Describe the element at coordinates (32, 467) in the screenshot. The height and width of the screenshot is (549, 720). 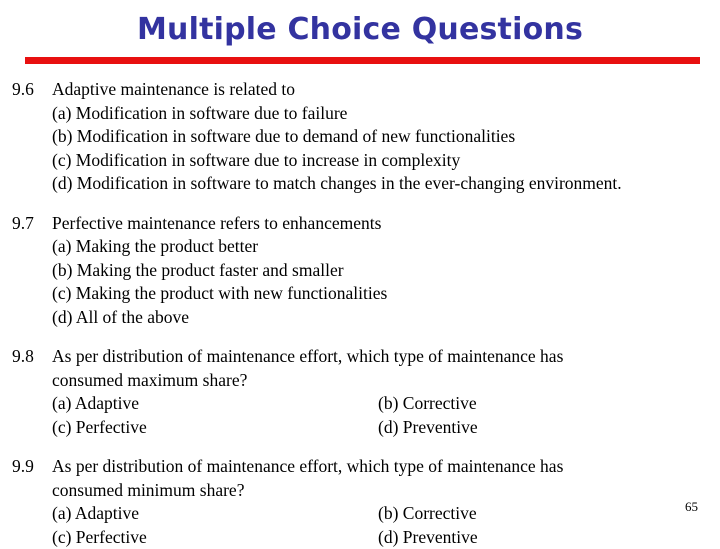
I see `question-number: 9.9` at that location.